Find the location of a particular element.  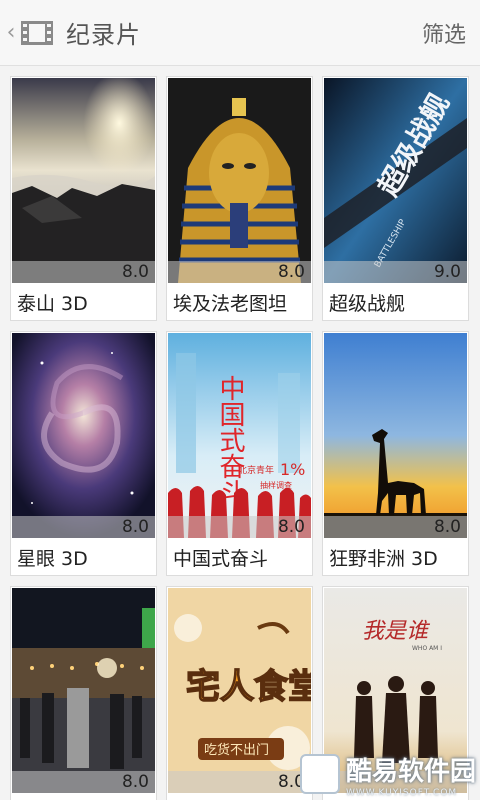

poster-text: 我是谁 is located at coordinates (396, 631).